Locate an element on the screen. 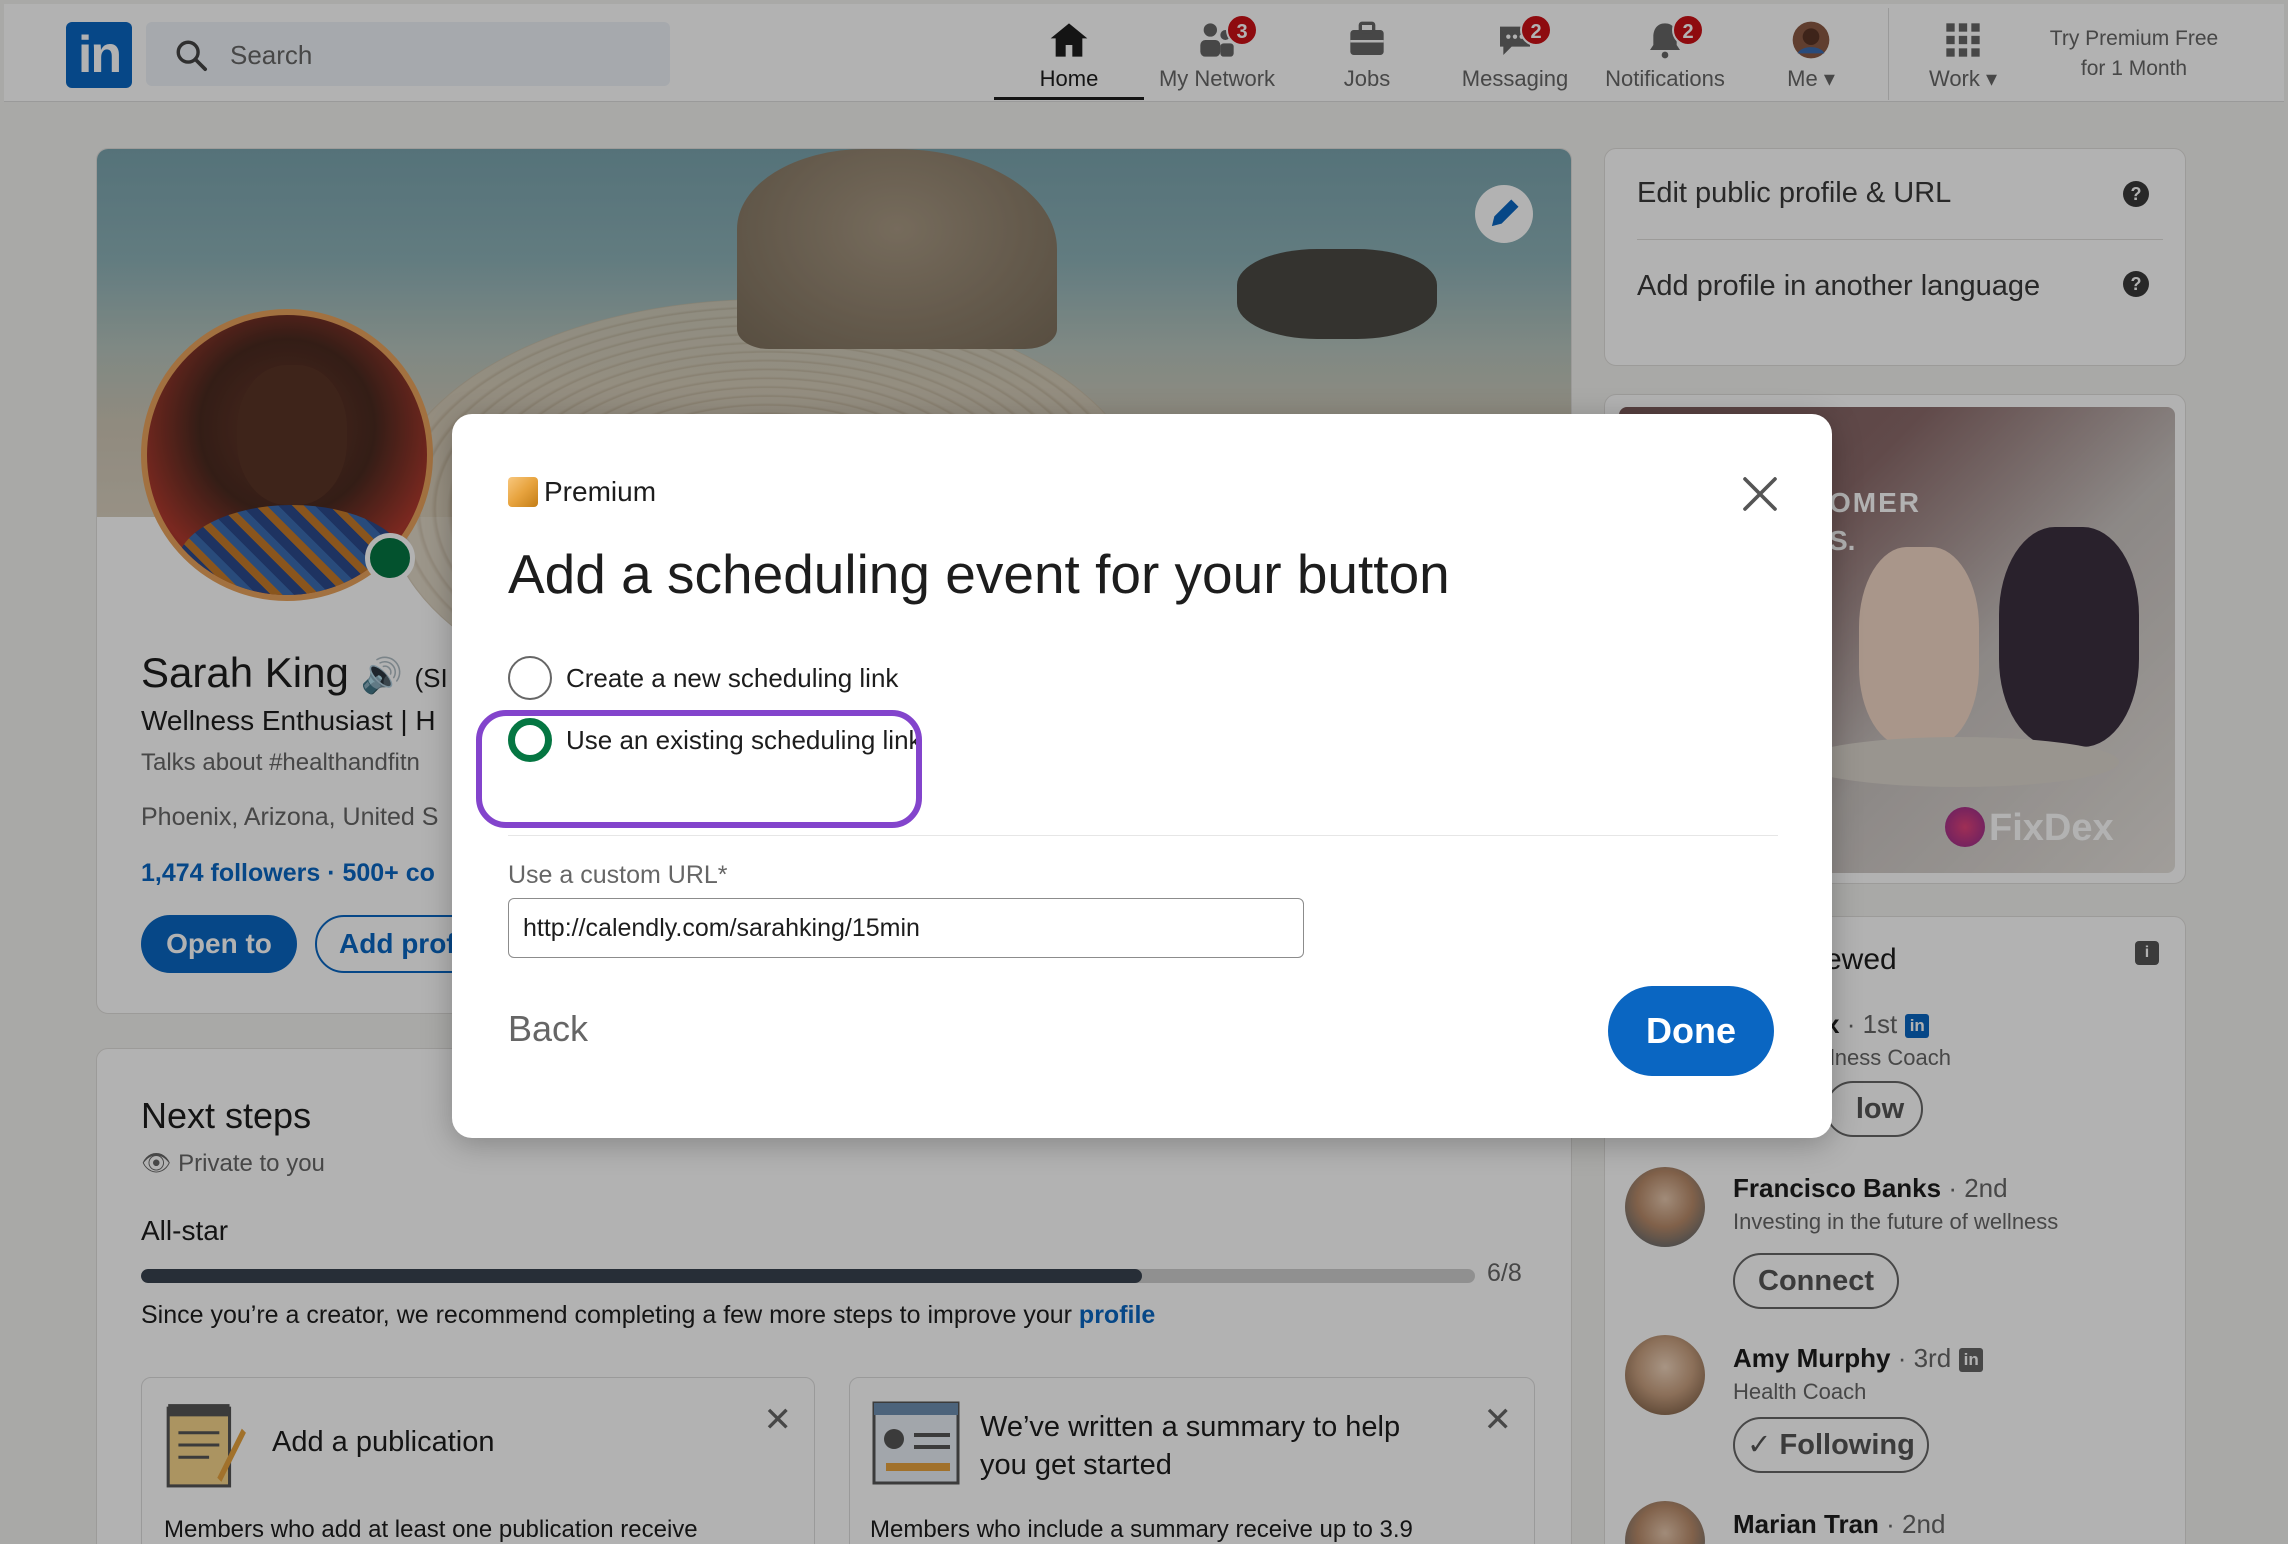 The image size is (2288, 1544). modal-title: Add a scheduling event for your button is located at coordinates (979, 574).